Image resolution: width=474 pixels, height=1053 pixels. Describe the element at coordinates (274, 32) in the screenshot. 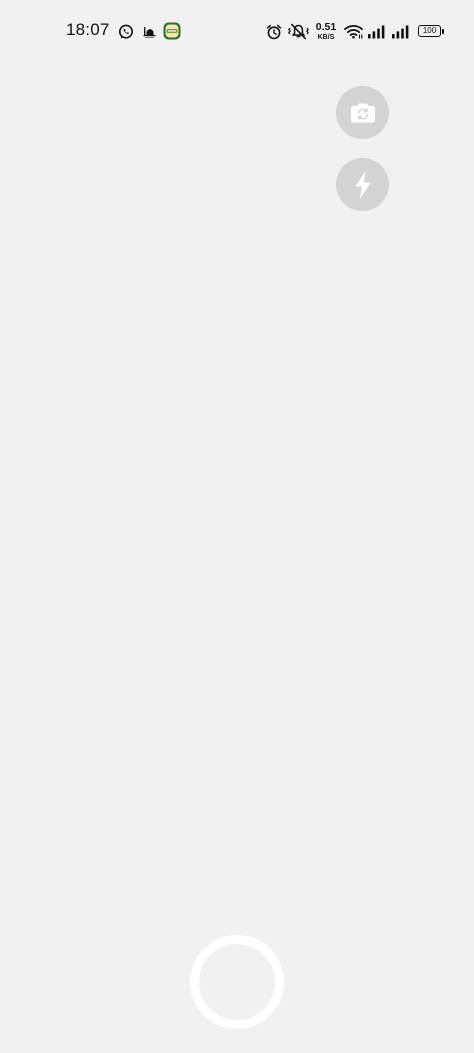

I see `alarm-icon` at that location.